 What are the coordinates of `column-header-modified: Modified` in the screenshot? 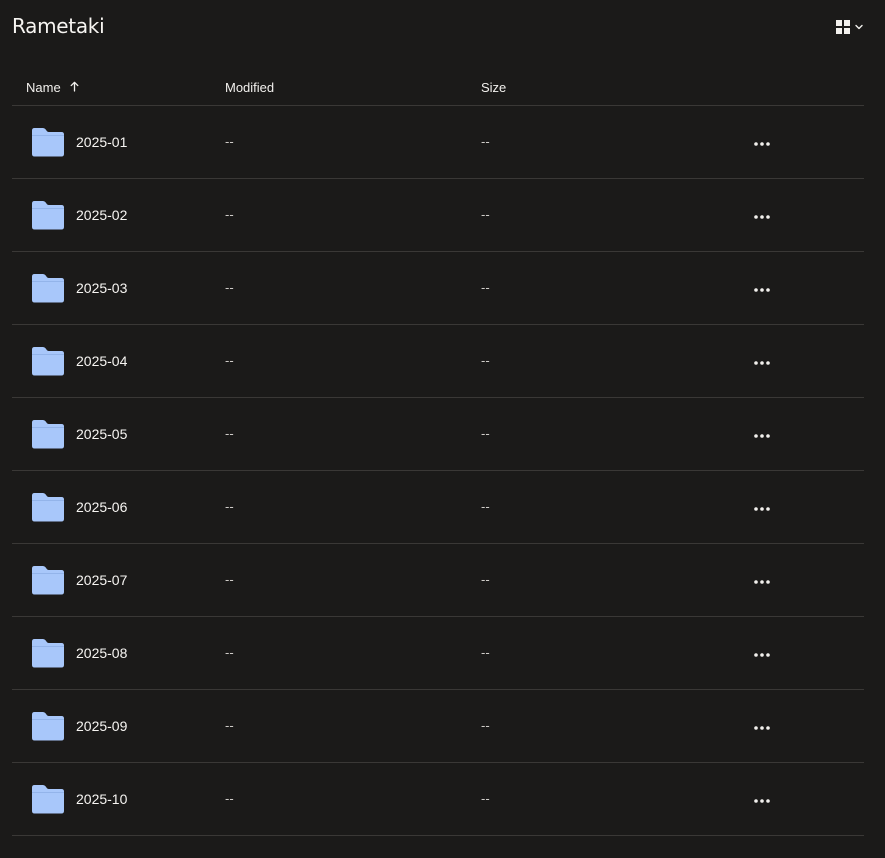 It's located at (249, 88).